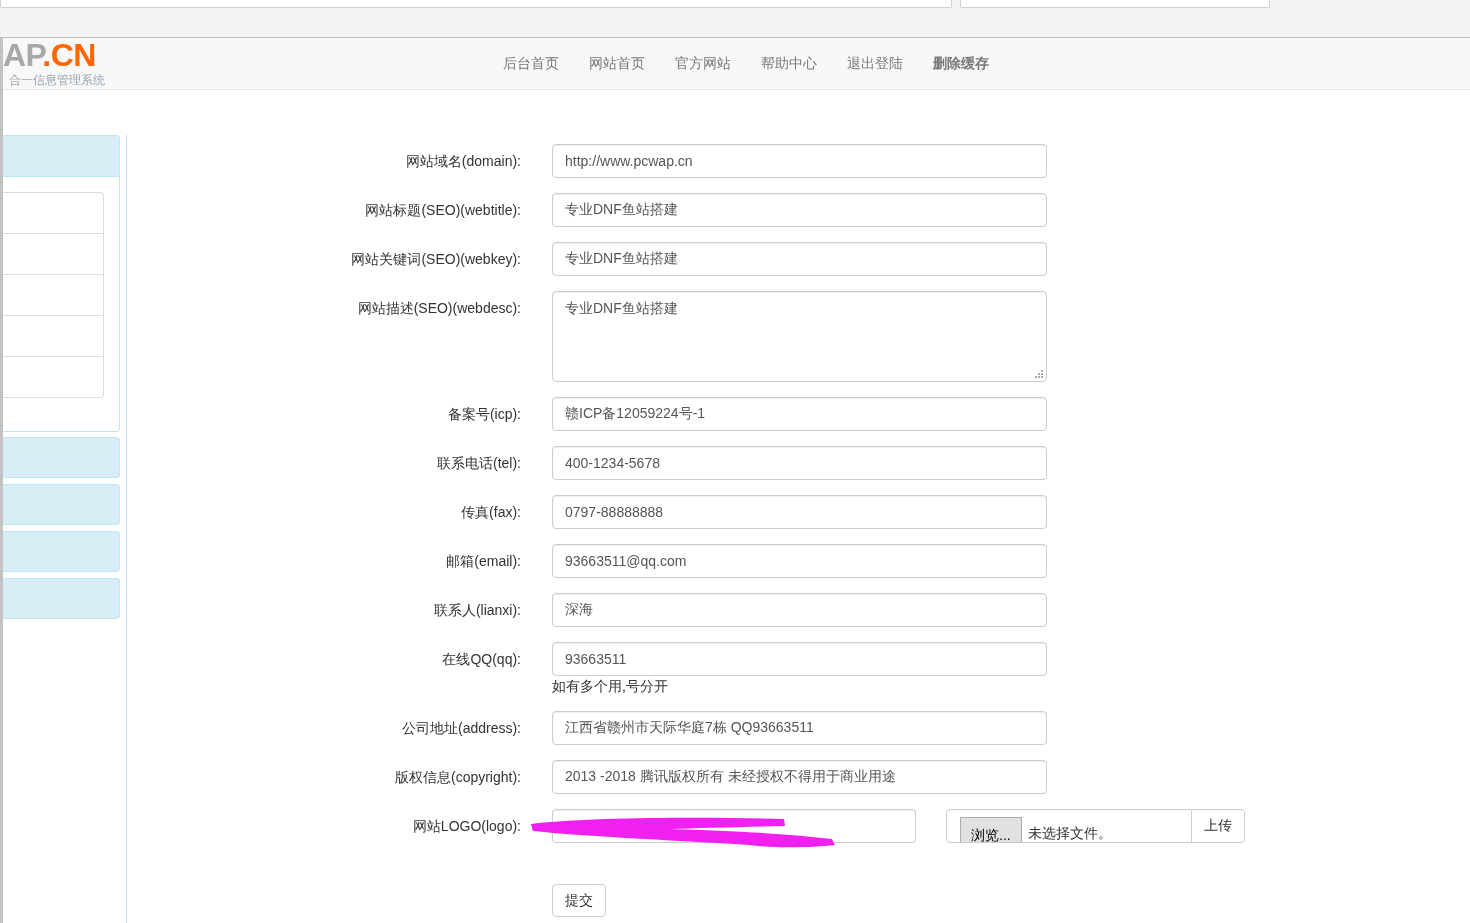 The width and height of the screenshot is (1470, 923). I want to click on field-label: 网站域名(domain):, so click(462, 161).